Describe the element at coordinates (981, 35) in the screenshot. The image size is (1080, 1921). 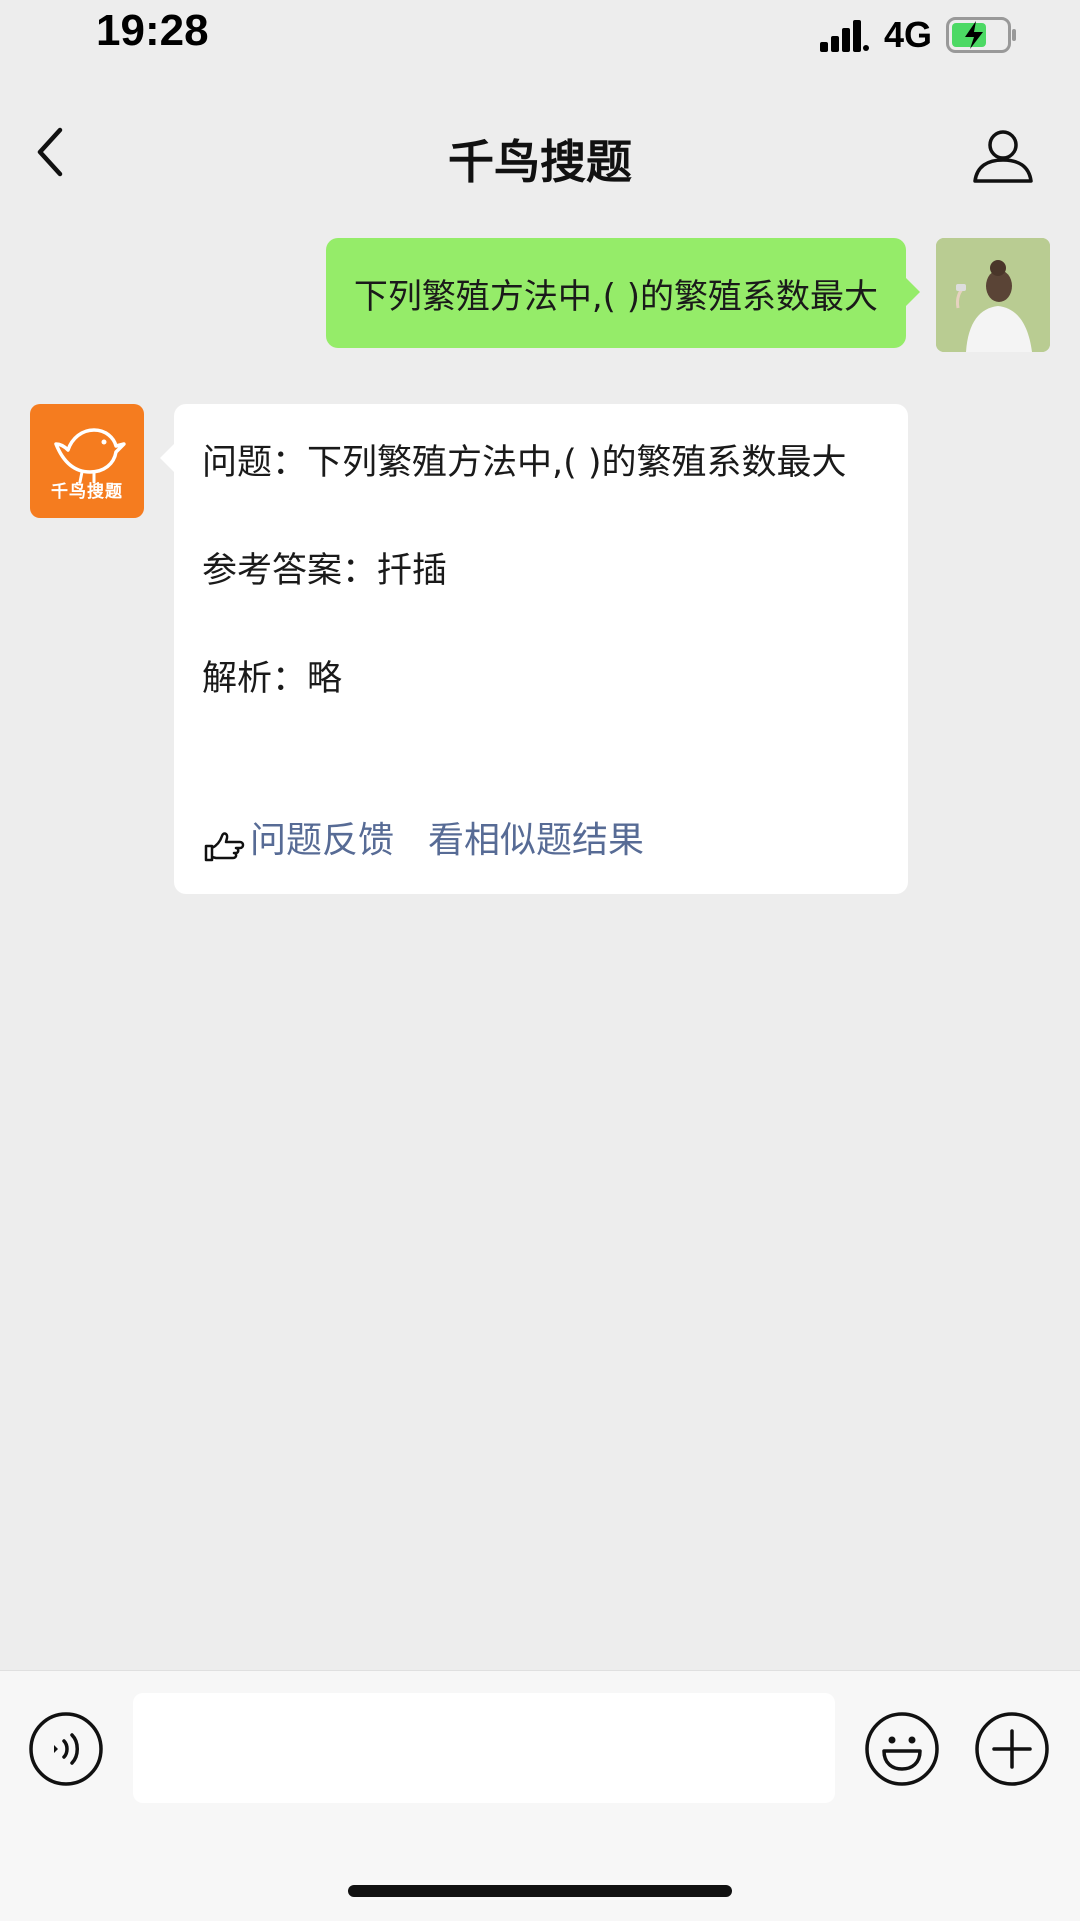
I see `battery-charging-icon` at that location.